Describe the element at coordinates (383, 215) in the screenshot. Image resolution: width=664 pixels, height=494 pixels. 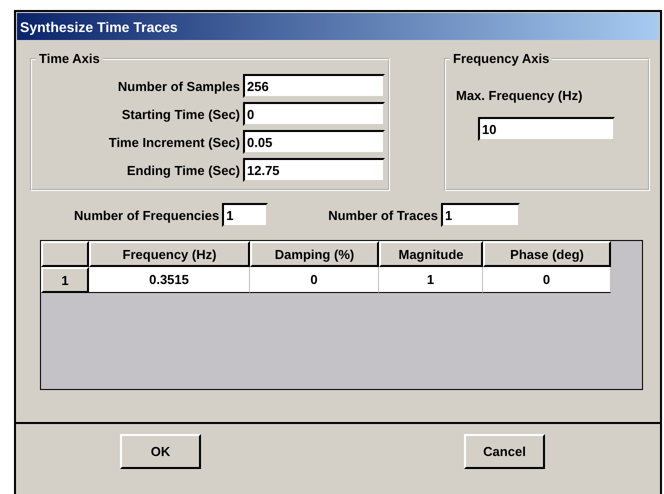
I see `field-label: Number of Traces` at that location.